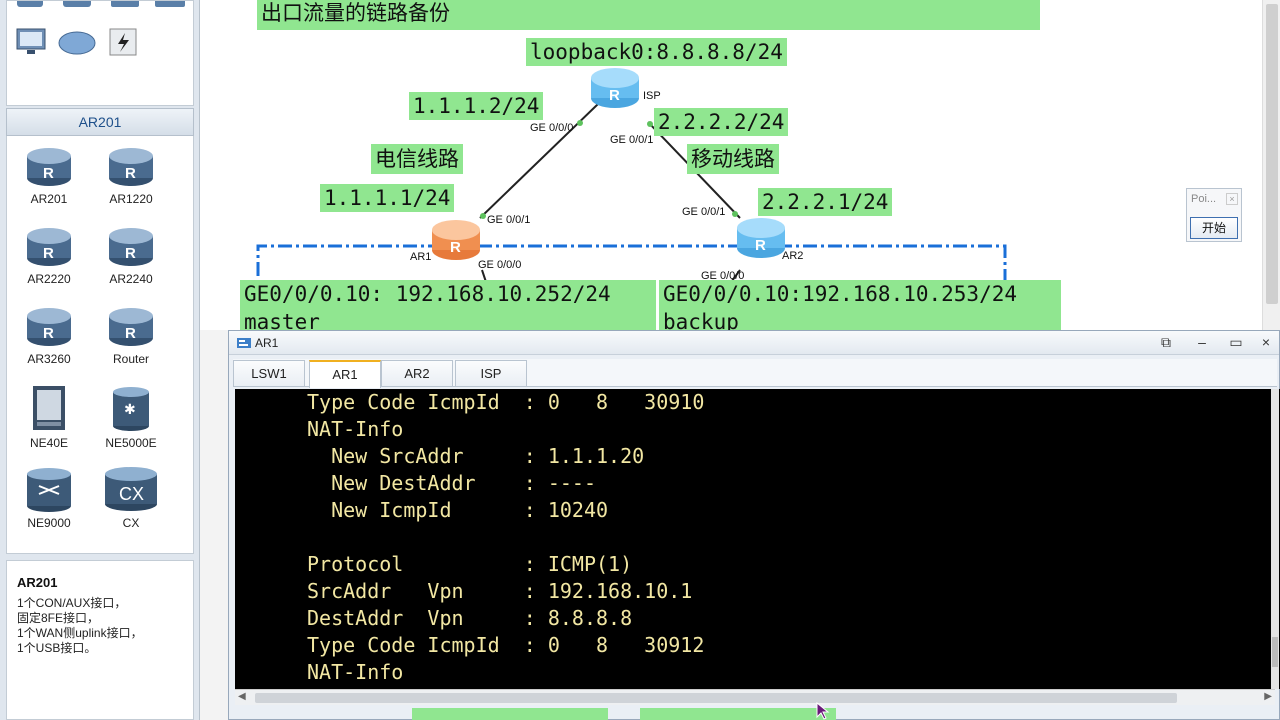 The image size is (1280, 720). I want to click on terminal-vscroll-thumb, so click(1275, 652).